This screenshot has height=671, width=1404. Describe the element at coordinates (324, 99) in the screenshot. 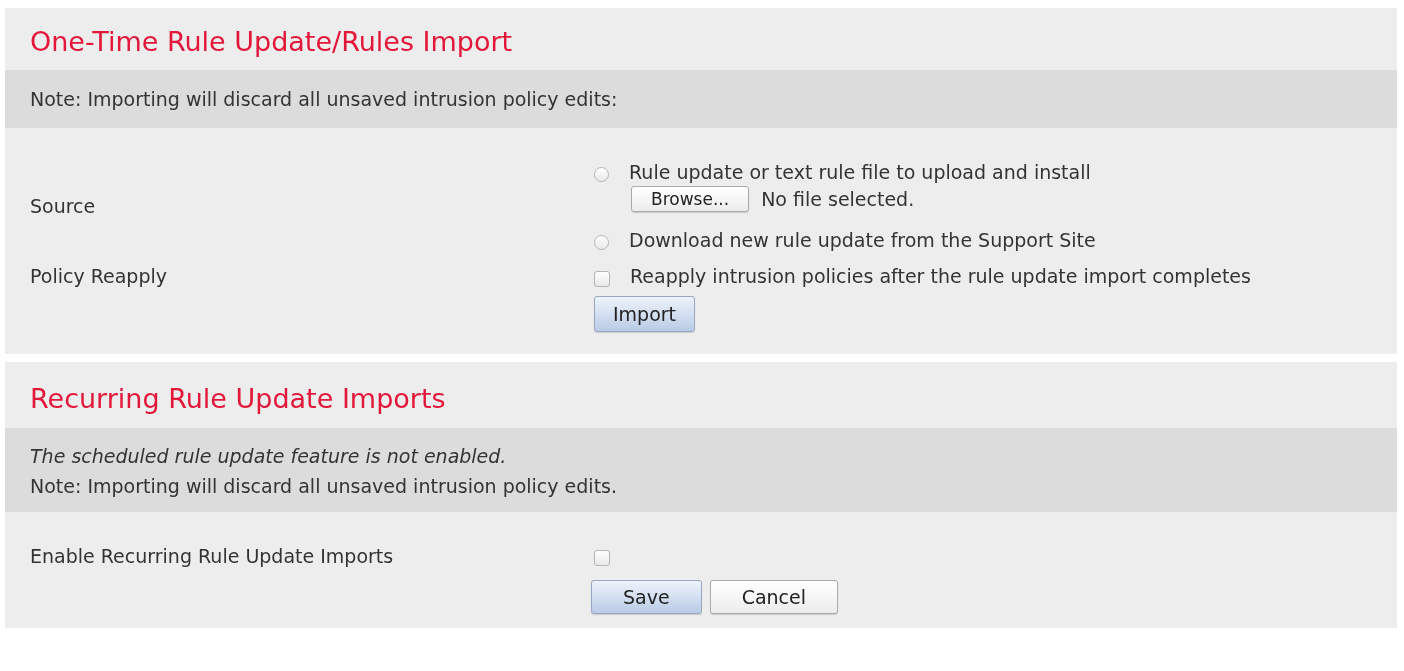

I see `note-text: Note: Importing will discard all unsaved intrusion policy edits:` at that location.